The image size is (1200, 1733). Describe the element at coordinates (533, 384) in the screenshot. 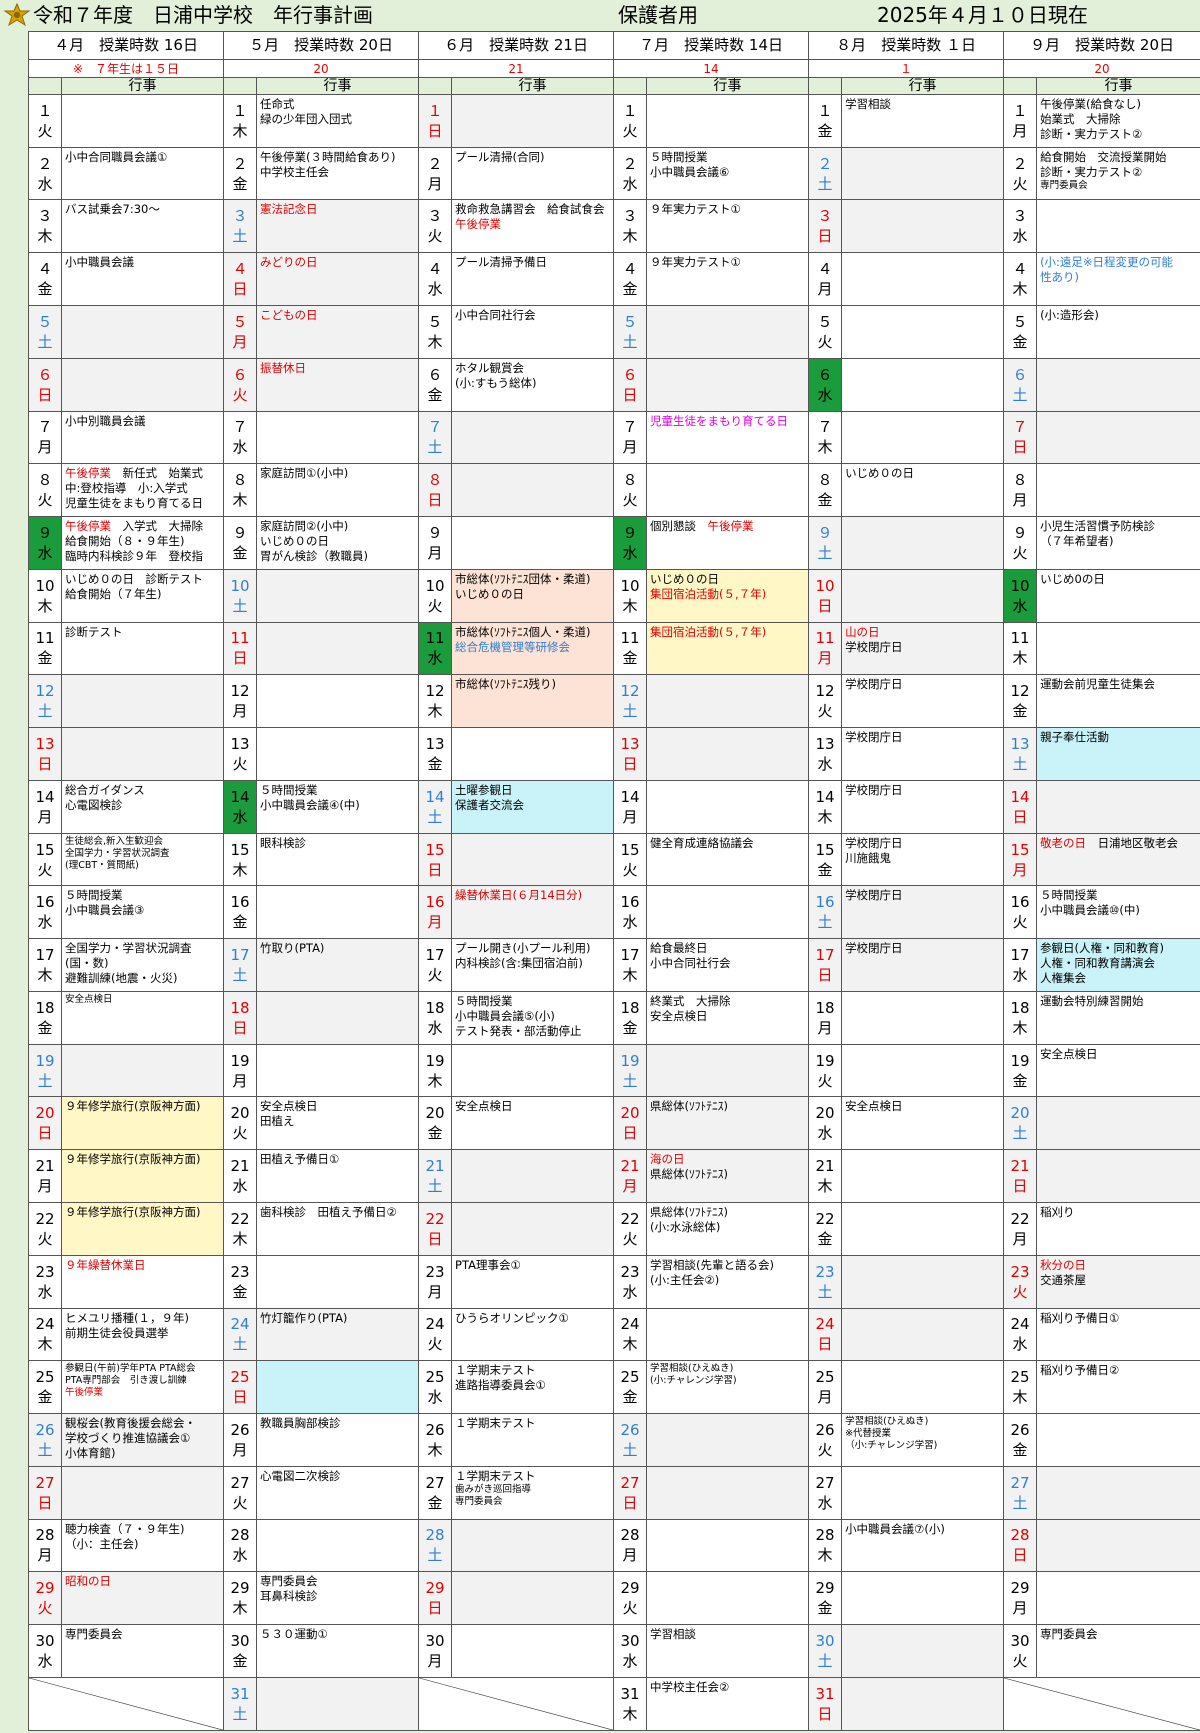

I see `events-cell: ホタル観賞会 (小:すもう総体)` at that location.